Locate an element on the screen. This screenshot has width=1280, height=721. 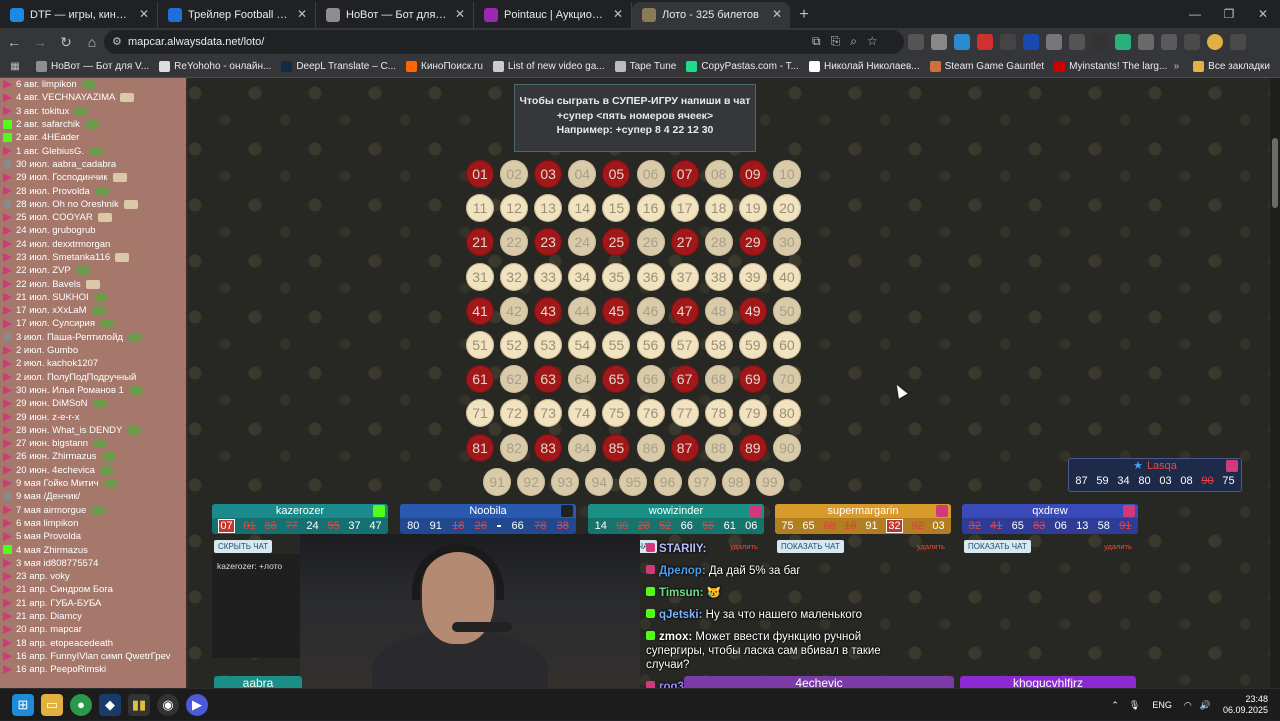
winner-text: 21 апр. Diamcy is located at coordinates (49, 617).